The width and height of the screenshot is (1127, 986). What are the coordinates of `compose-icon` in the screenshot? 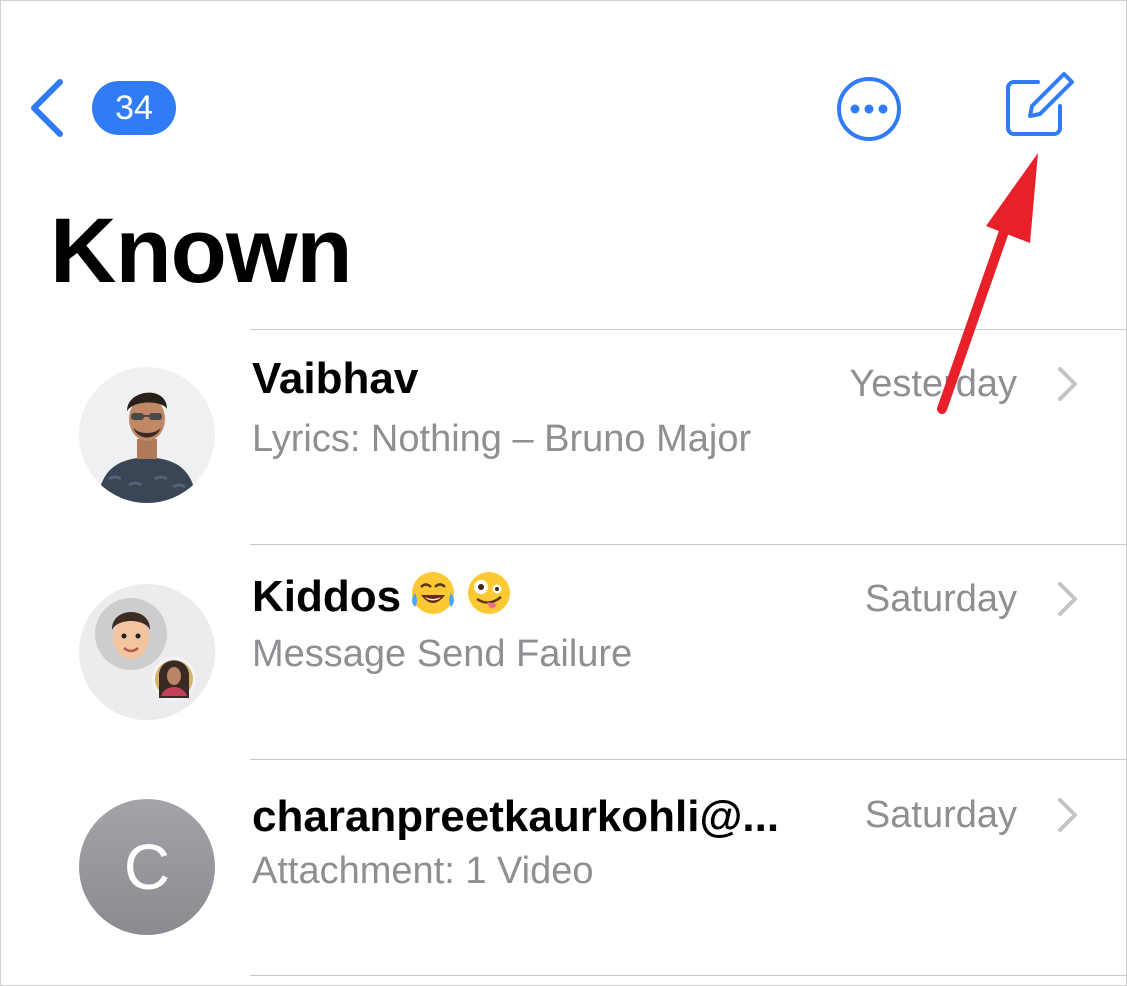 It's located at (1040, 104).